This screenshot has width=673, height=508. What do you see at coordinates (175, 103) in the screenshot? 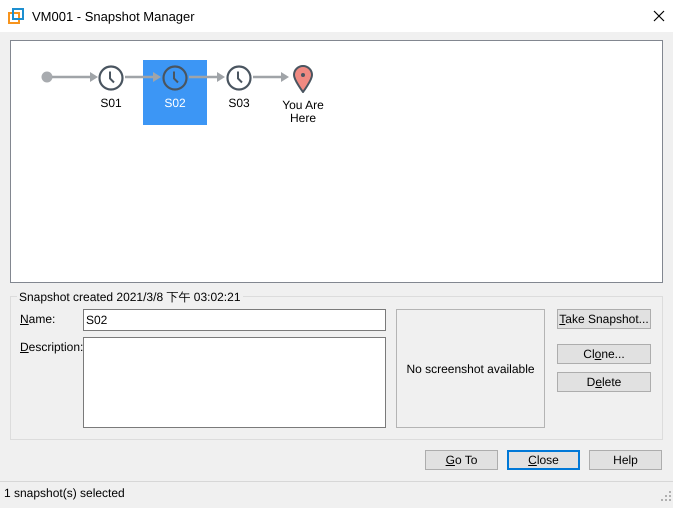
I see `snapshot-label: S02` at bounding box center [175, 103].